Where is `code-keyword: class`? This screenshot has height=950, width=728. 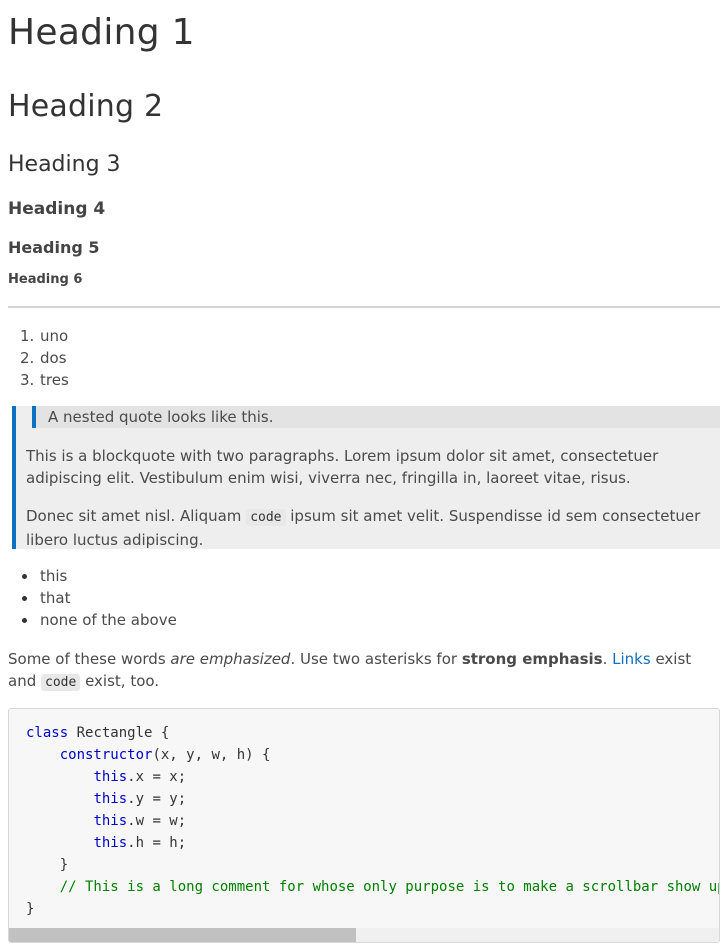
code-keyword: class is located at coordinates (47, 733).